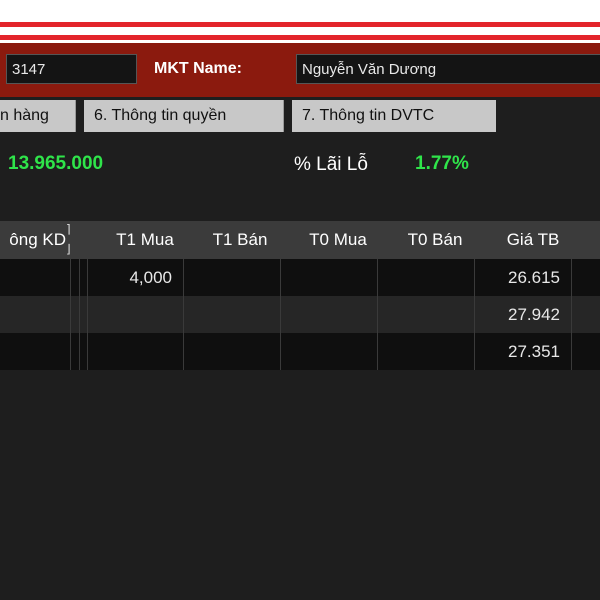 This screenshot has width=600, height=600. Describe the element at coordinates (38, 116) in the screenshot. I see `tab-orders: n hàng` at that location.